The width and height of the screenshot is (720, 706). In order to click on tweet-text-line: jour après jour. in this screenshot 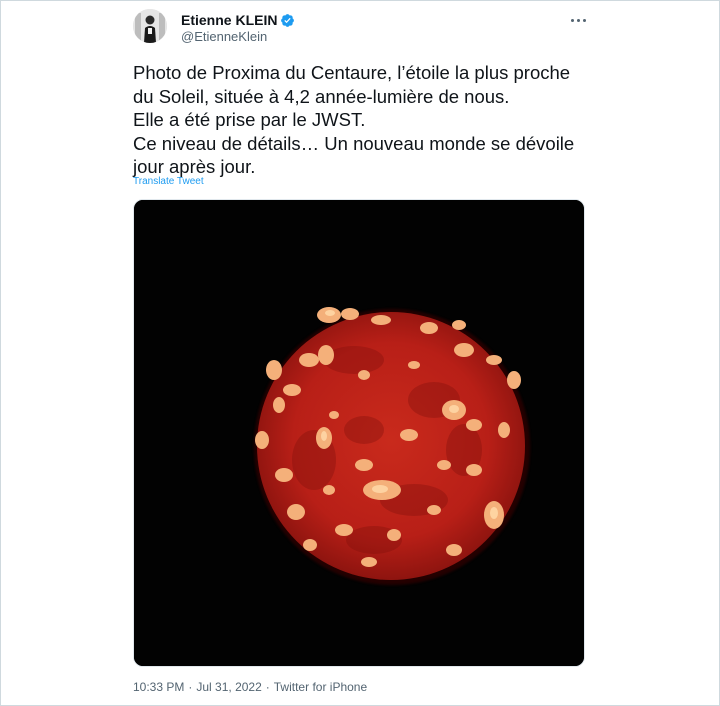, I will do `click(194, 166)`.